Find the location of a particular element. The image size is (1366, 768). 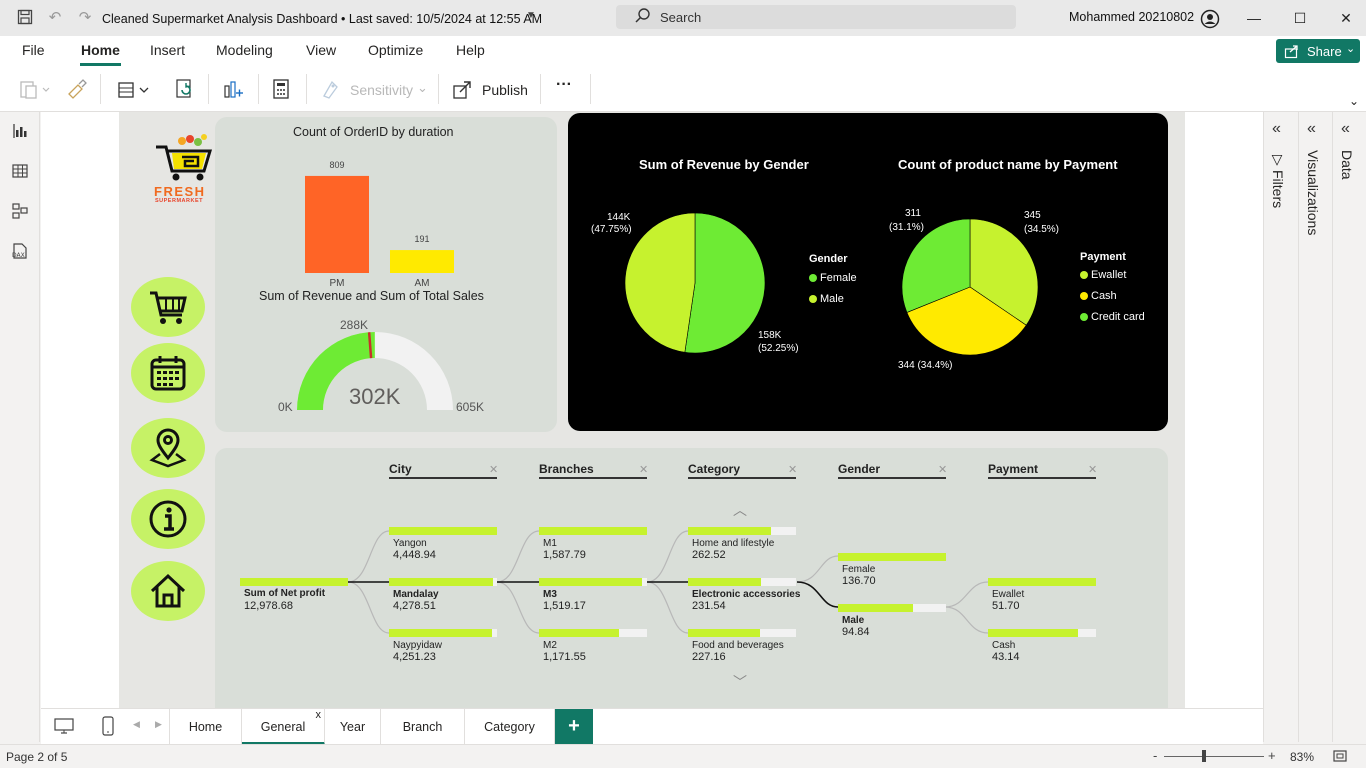

sensitivity-icon is located at coordinates (331, 89).